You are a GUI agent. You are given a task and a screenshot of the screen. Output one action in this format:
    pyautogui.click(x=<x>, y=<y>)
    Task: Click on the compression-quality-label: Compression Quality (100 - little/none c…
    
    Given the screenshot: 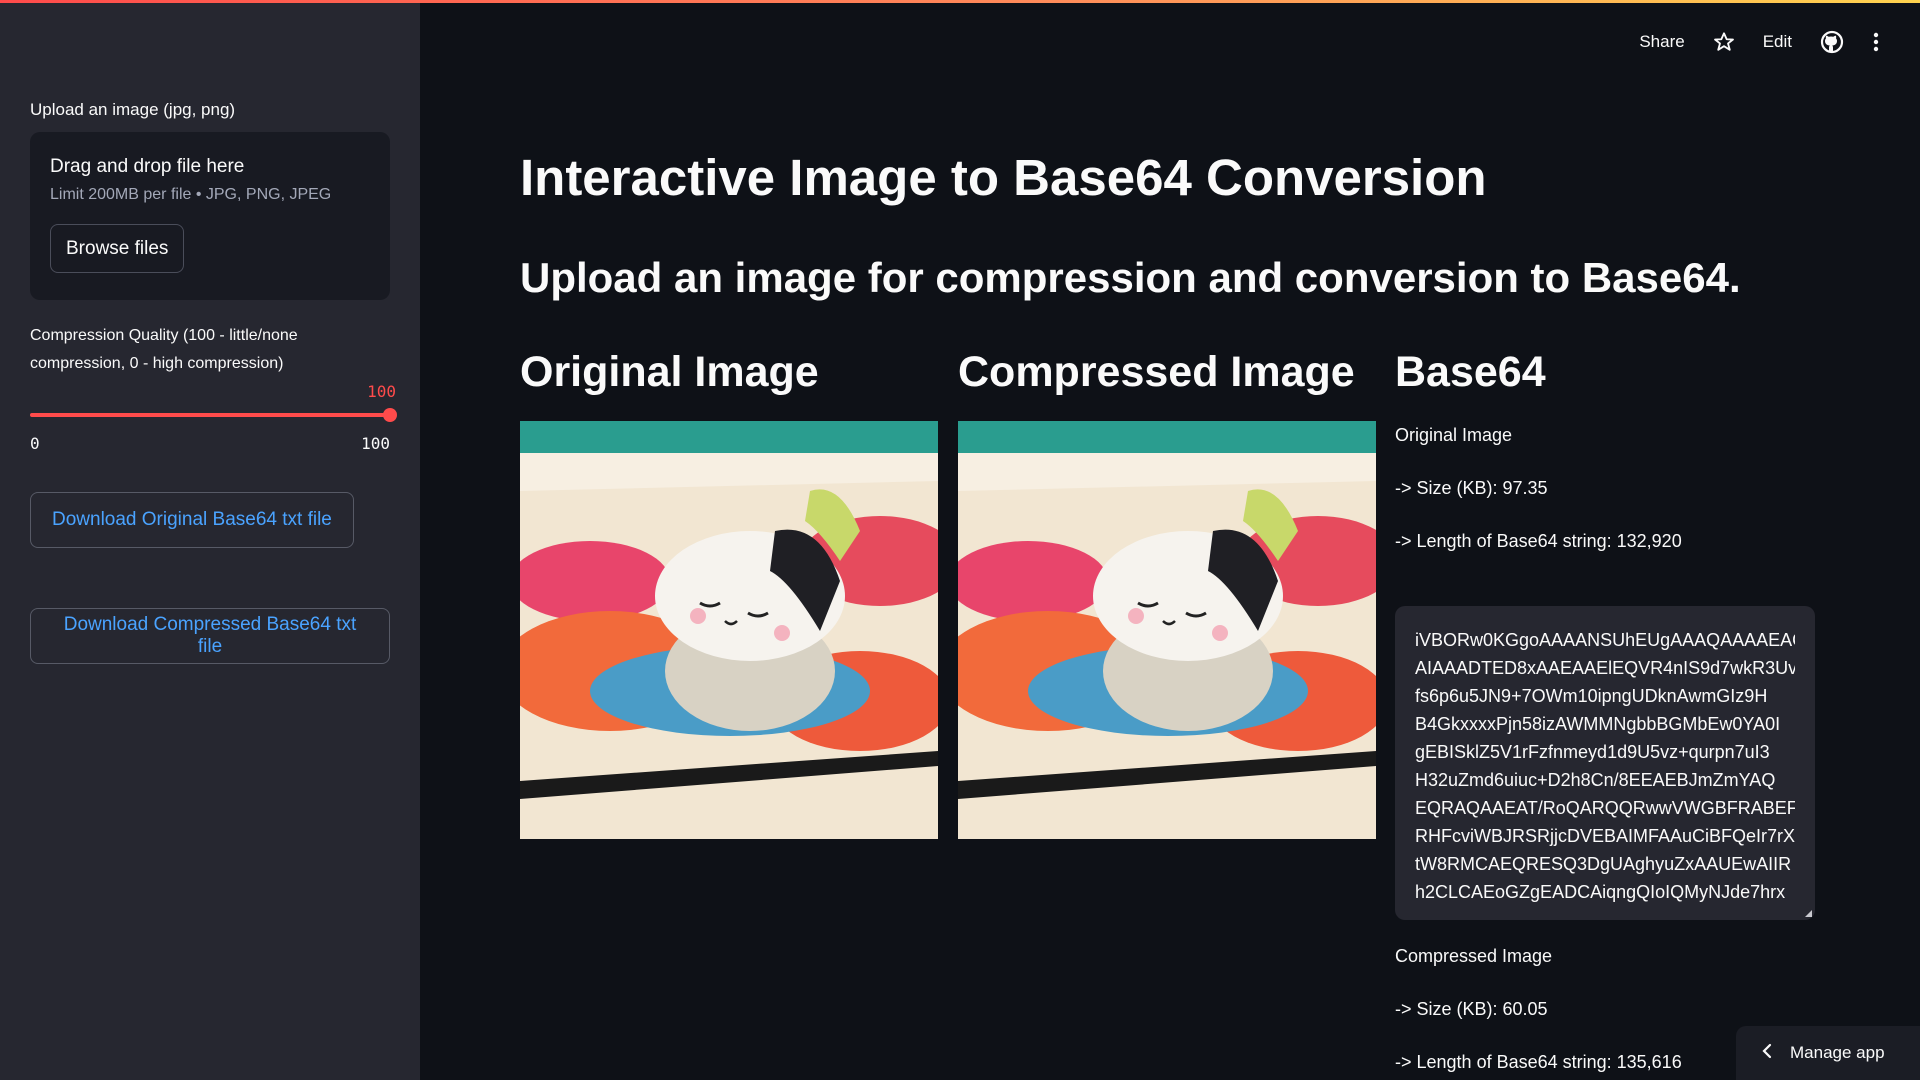 What is the action you would take?
    pyautogui.click(x=164, y=349)
    